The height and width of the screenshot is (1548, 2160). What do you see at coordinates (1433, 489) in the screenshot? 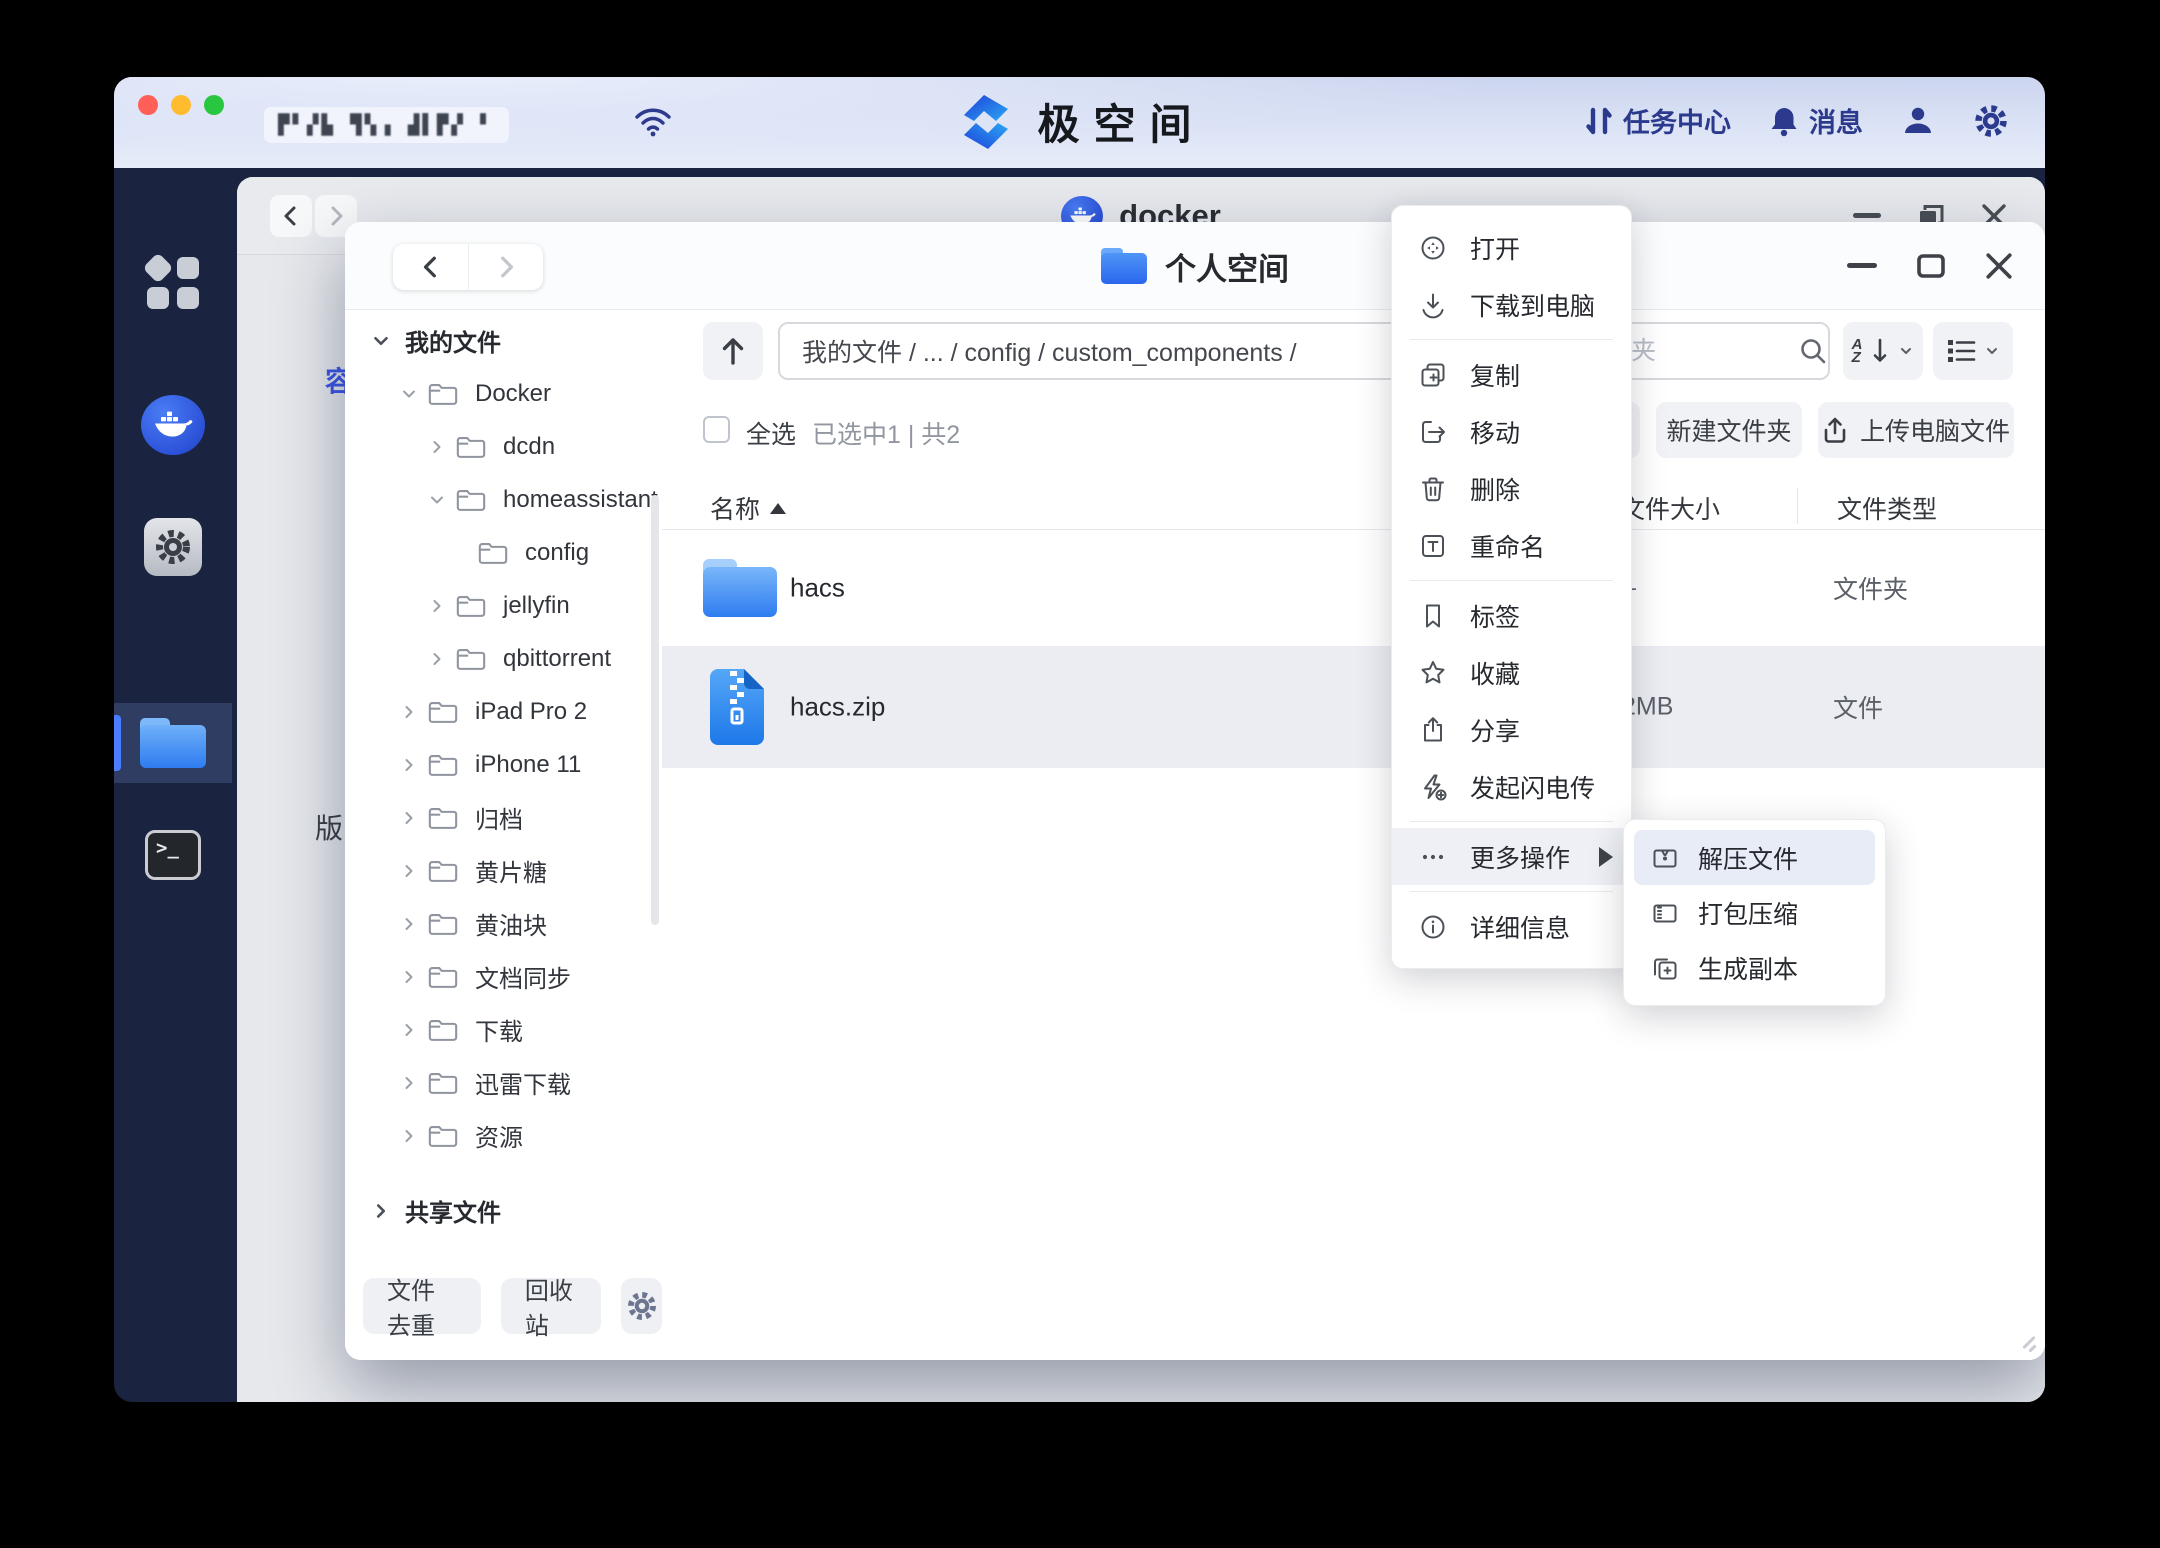
I see `trash-icon` at bounding box center [1433, 489].